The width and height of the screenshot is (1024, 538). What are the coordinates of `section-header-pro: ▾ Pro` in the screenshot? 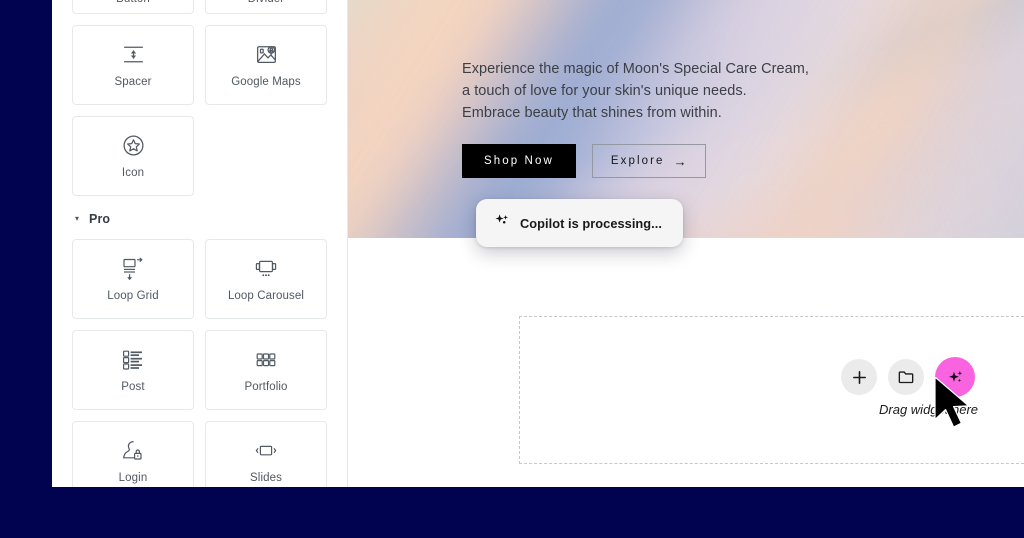 It's located at (199, 217).